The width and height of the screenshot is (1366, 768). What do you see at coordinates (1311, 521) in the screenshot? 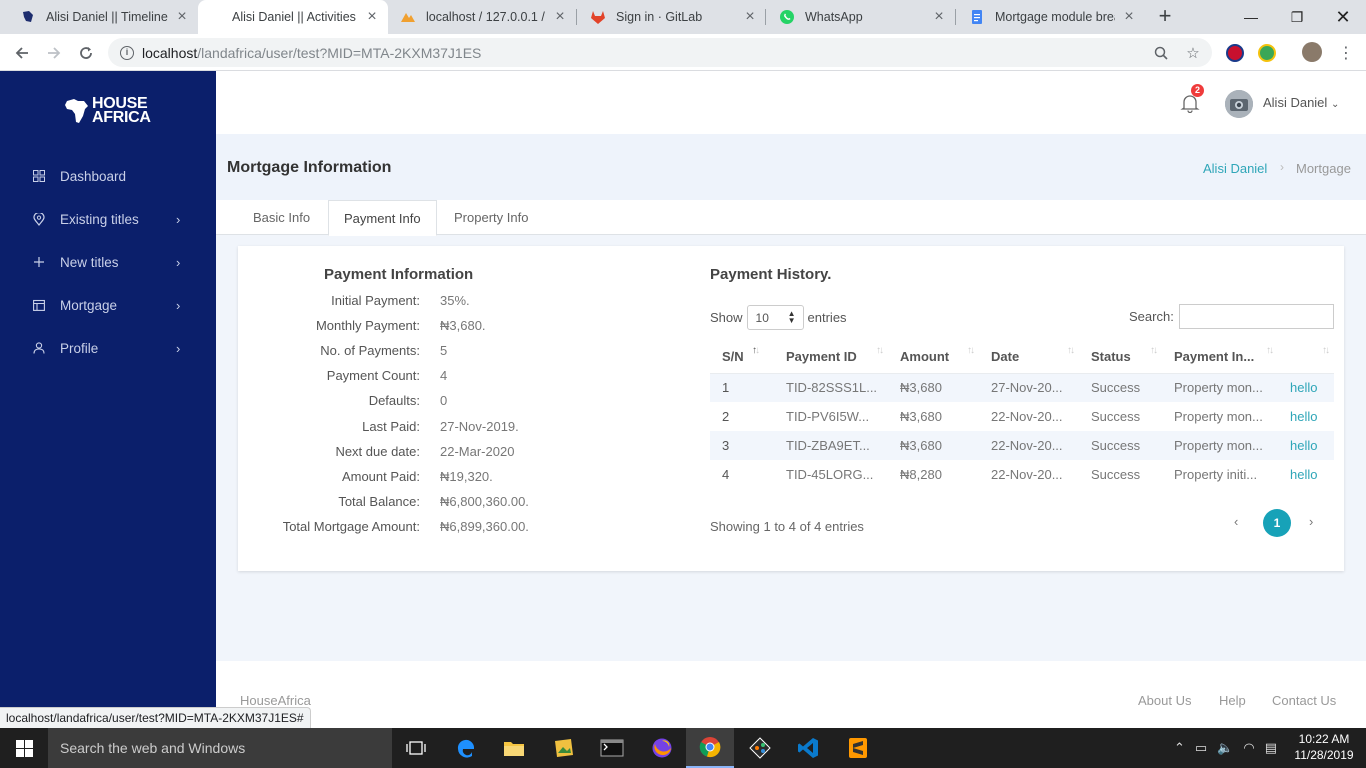
I see `pagination-next-icon: ›` at bounding box center [1311, 521].